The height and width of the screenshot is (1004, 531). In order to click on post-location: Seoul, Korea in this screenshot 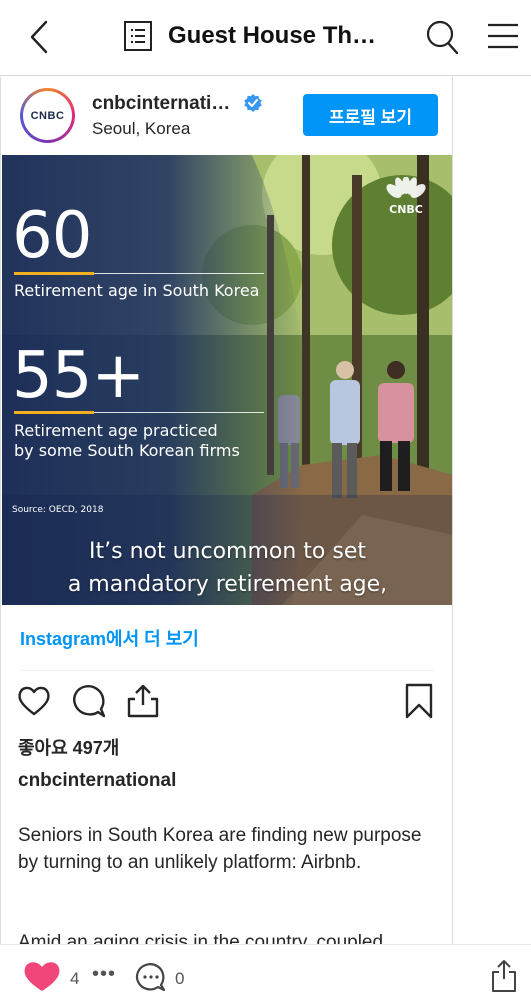, I will do `click(141, 129)`.